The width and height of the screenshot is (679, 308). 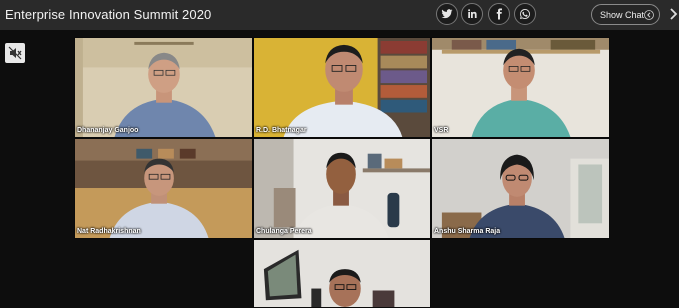 What do you see at coordinates (441, 130) in the screenshot?
I see `participant-name: VSR` at bounding box center [441, 130].